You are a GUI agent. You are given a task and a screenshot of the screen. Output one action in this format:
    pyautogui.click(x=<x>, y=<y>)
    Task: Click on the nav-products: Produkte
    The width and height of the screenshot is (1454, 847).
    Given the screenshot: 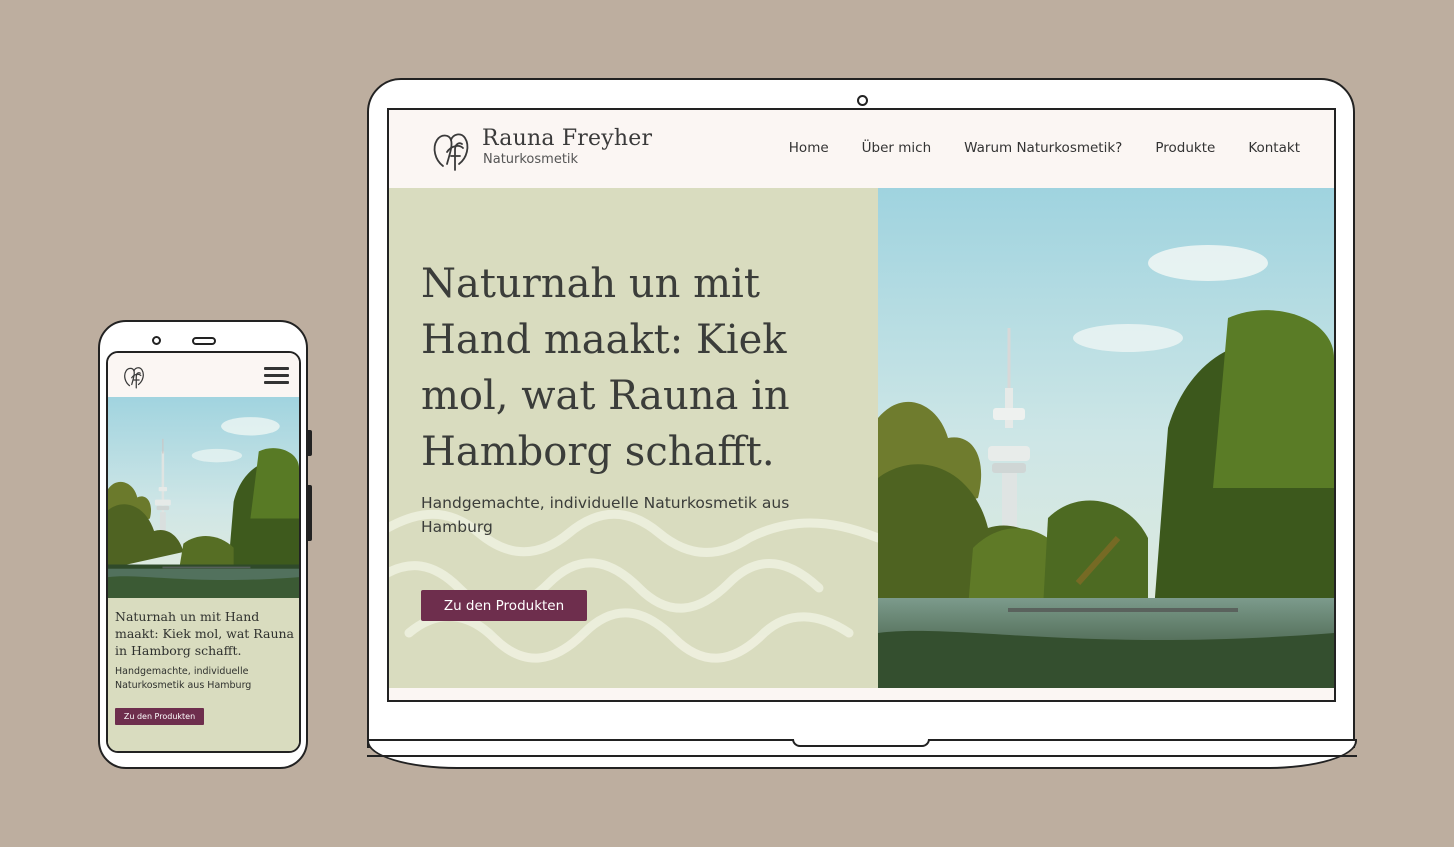 What is the action you would take?
    pyautogui.click(x=1185, y=148)
    